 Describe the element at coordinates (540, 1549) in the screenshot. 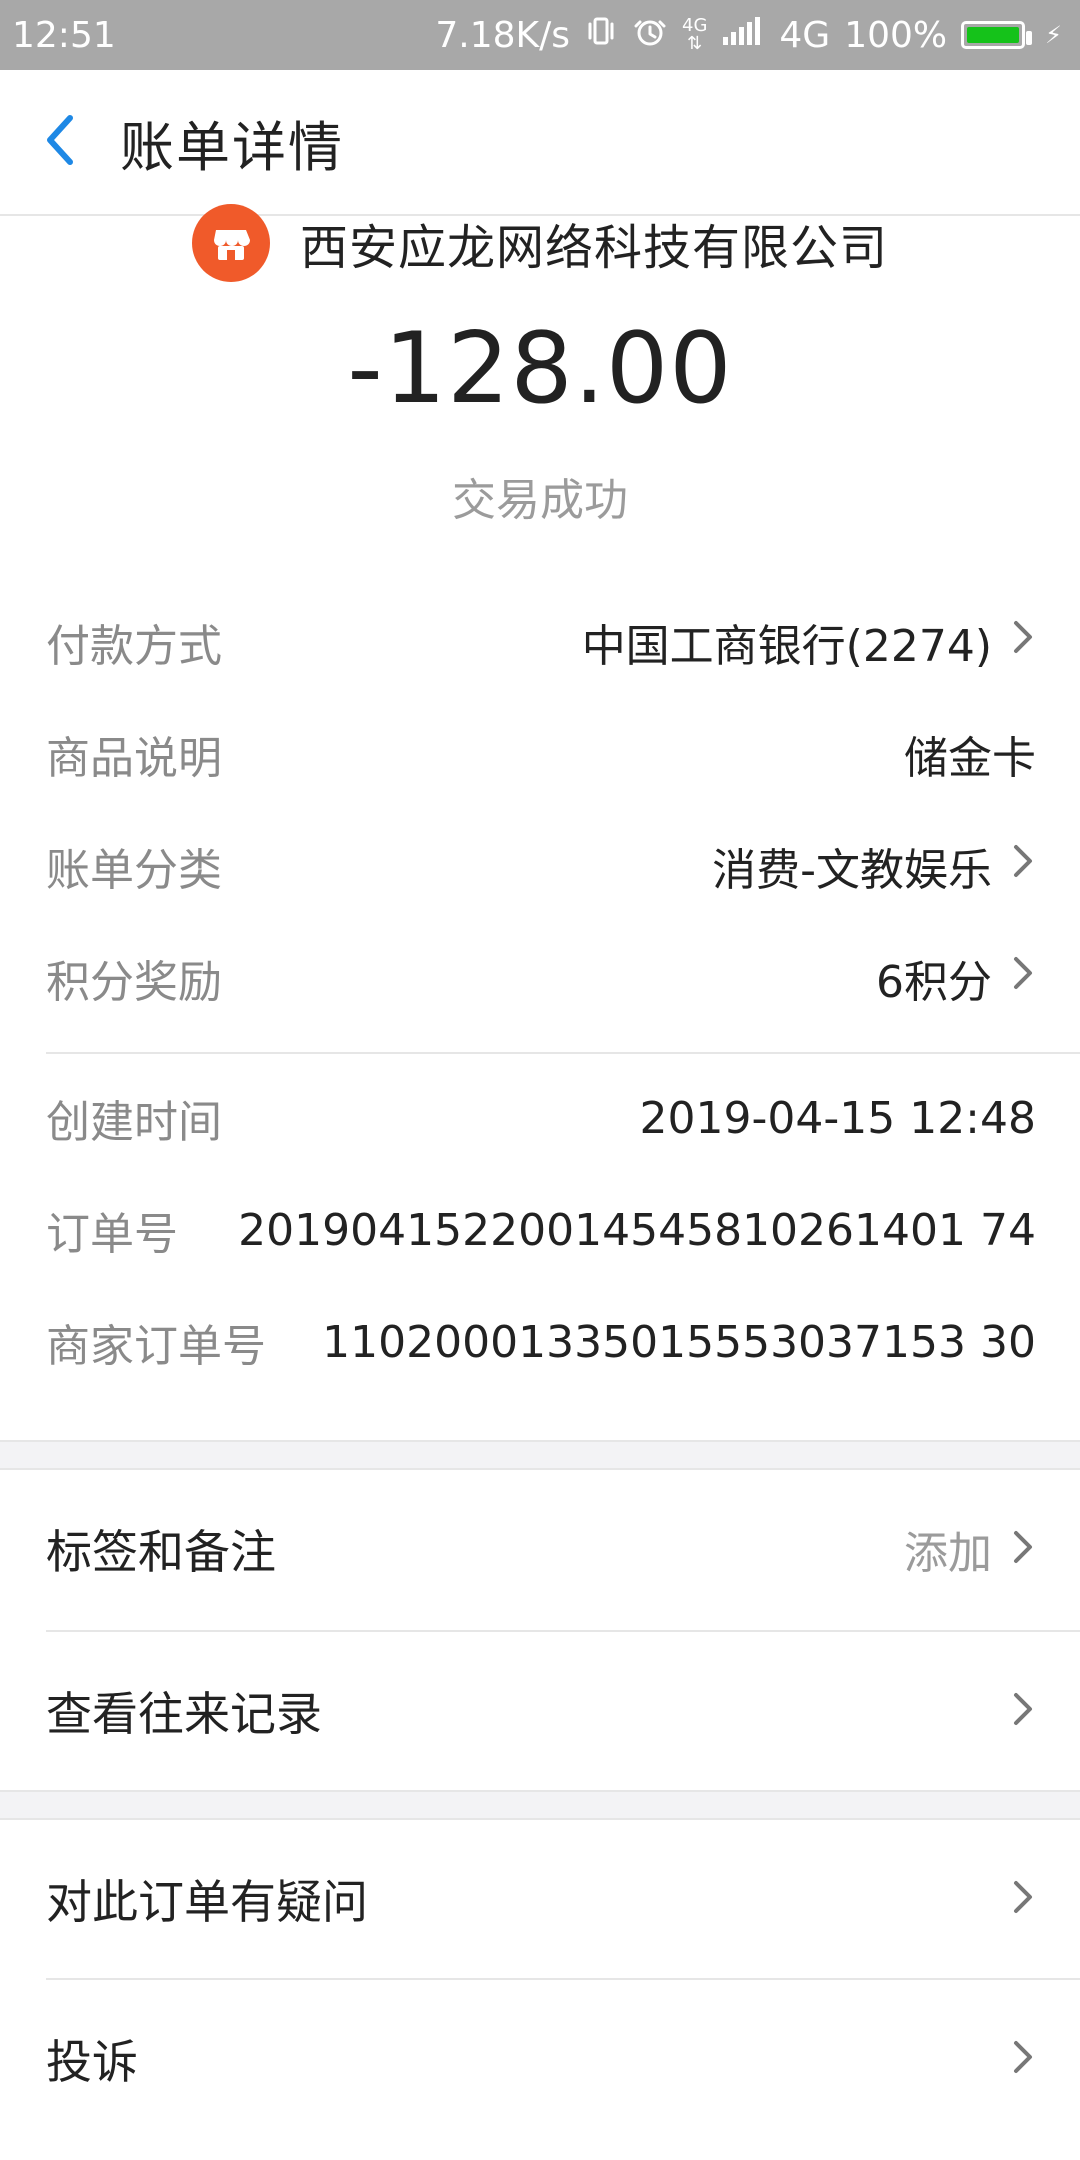

I see `tags-and-notes-item: 标签和备注 添加` at that location.